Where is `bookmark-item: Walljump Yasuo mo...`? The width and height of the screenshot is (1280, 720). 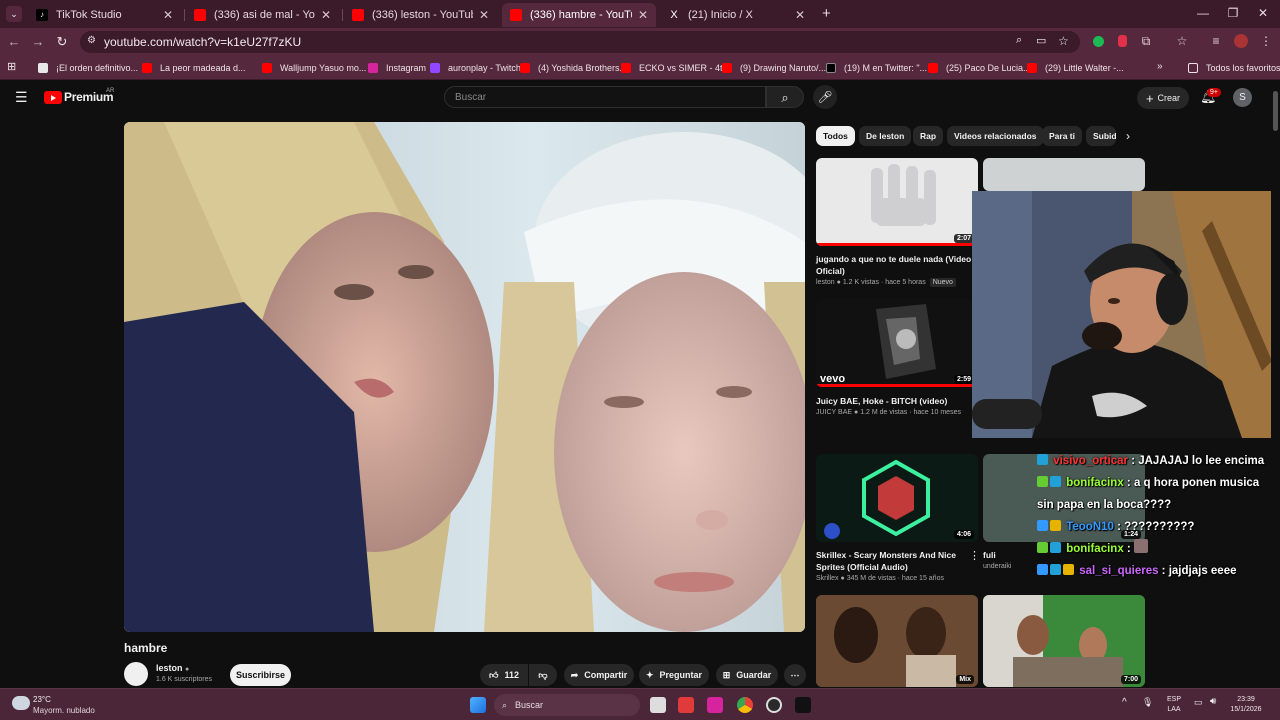 bookmark-item: Walljump Yasuo mo... is located at coordinates (314, 68).